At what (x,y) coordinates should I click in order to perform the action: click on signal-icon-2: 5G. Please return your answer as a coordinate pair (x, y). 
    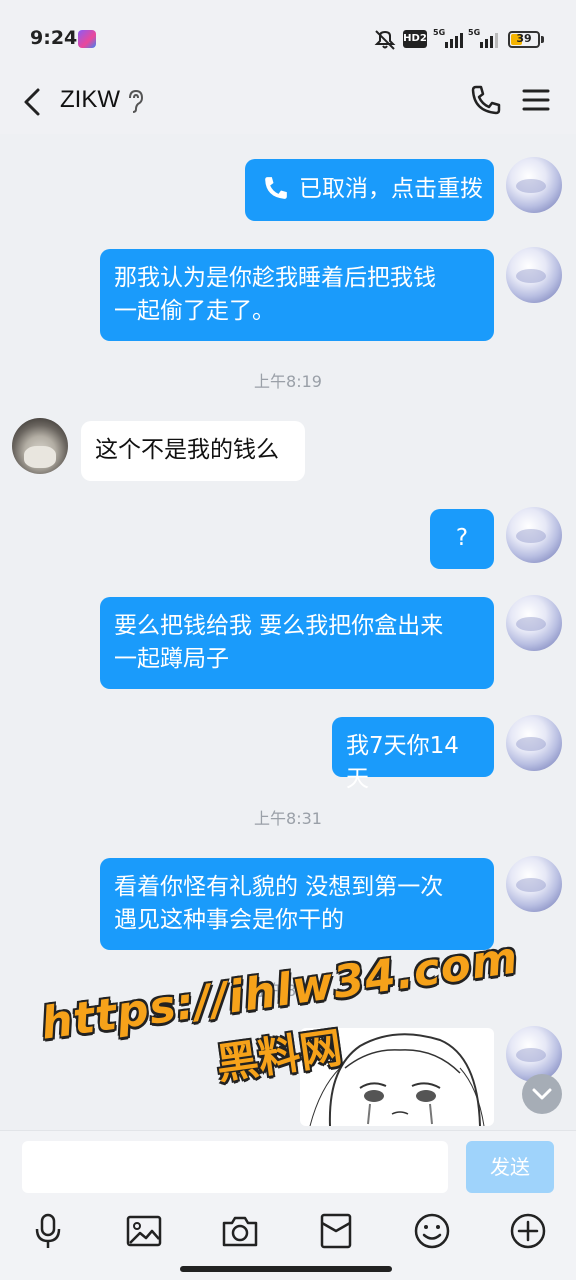
    Looking at the image, I should click on (485, 38).